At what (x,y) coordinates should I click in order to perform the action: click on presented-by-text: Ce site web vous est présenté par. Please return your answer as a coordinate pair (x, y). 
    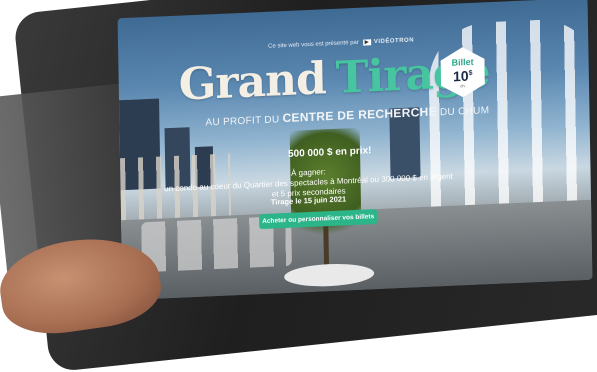
    Looking at the image, I should click on (313, 44).